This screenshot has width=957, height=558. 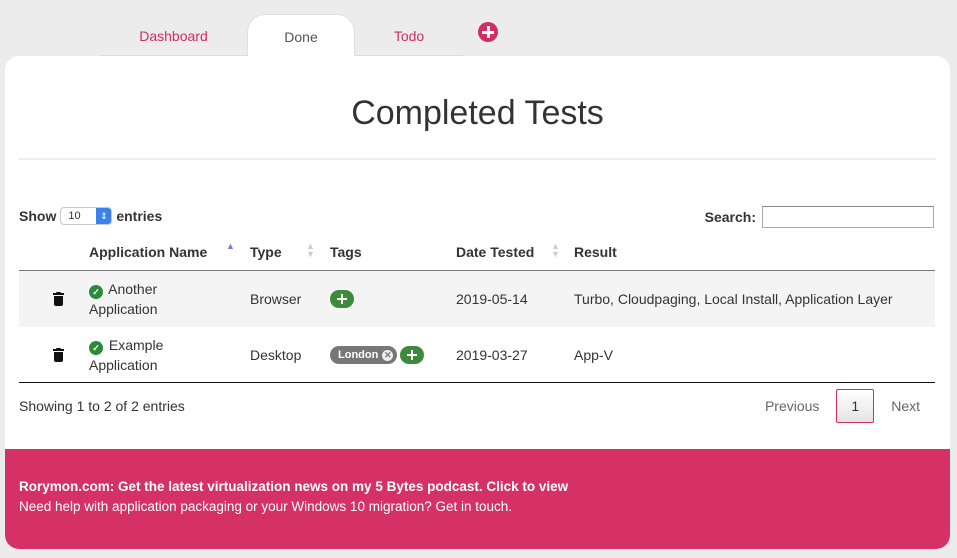 What do you see at coordinates (148, 252) in the screenshot?
I see `column-header-application-name: Application Name` at bounding box center [148, 252].